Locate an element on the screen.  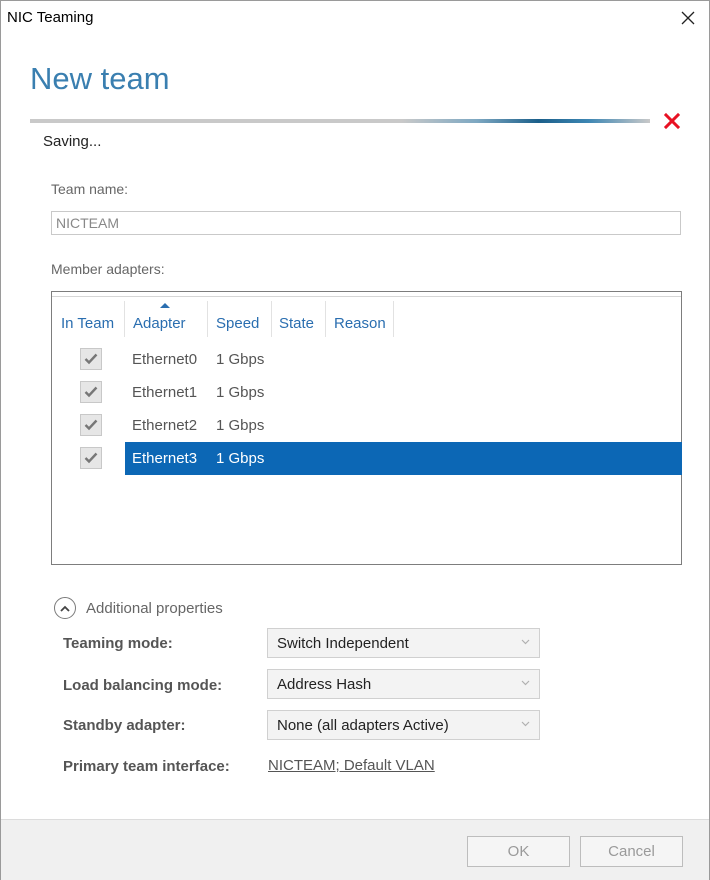
load-balancing-mode-label: Load balancing mode: is located at coordinates (143, 685).